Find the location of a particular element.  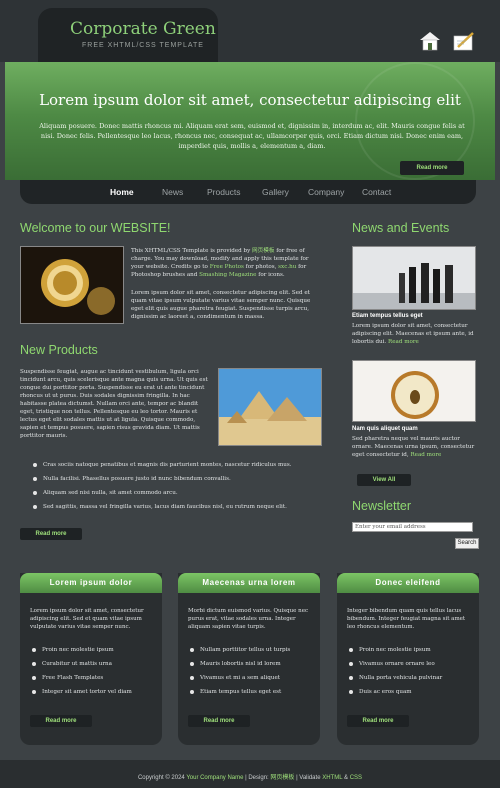

list-item: Nullam porttitor tellus ut turpis is located at coordinates (239, 653).